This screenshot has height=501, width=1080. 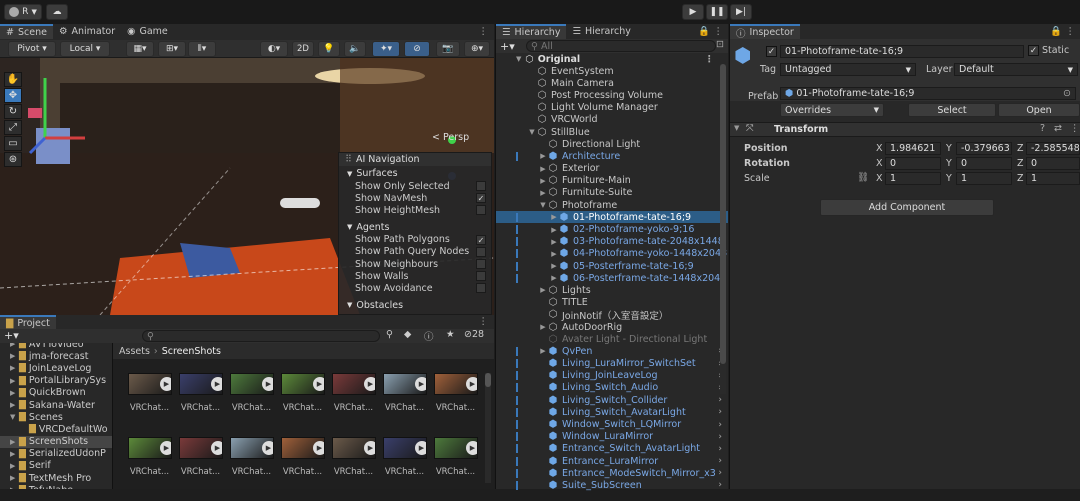 What do you see at coordinates (612, 400) in the screenshot?
I see `hierarchy-item: ⬢ Living_Switch_Collider ›` at bounding box center [612, 400].